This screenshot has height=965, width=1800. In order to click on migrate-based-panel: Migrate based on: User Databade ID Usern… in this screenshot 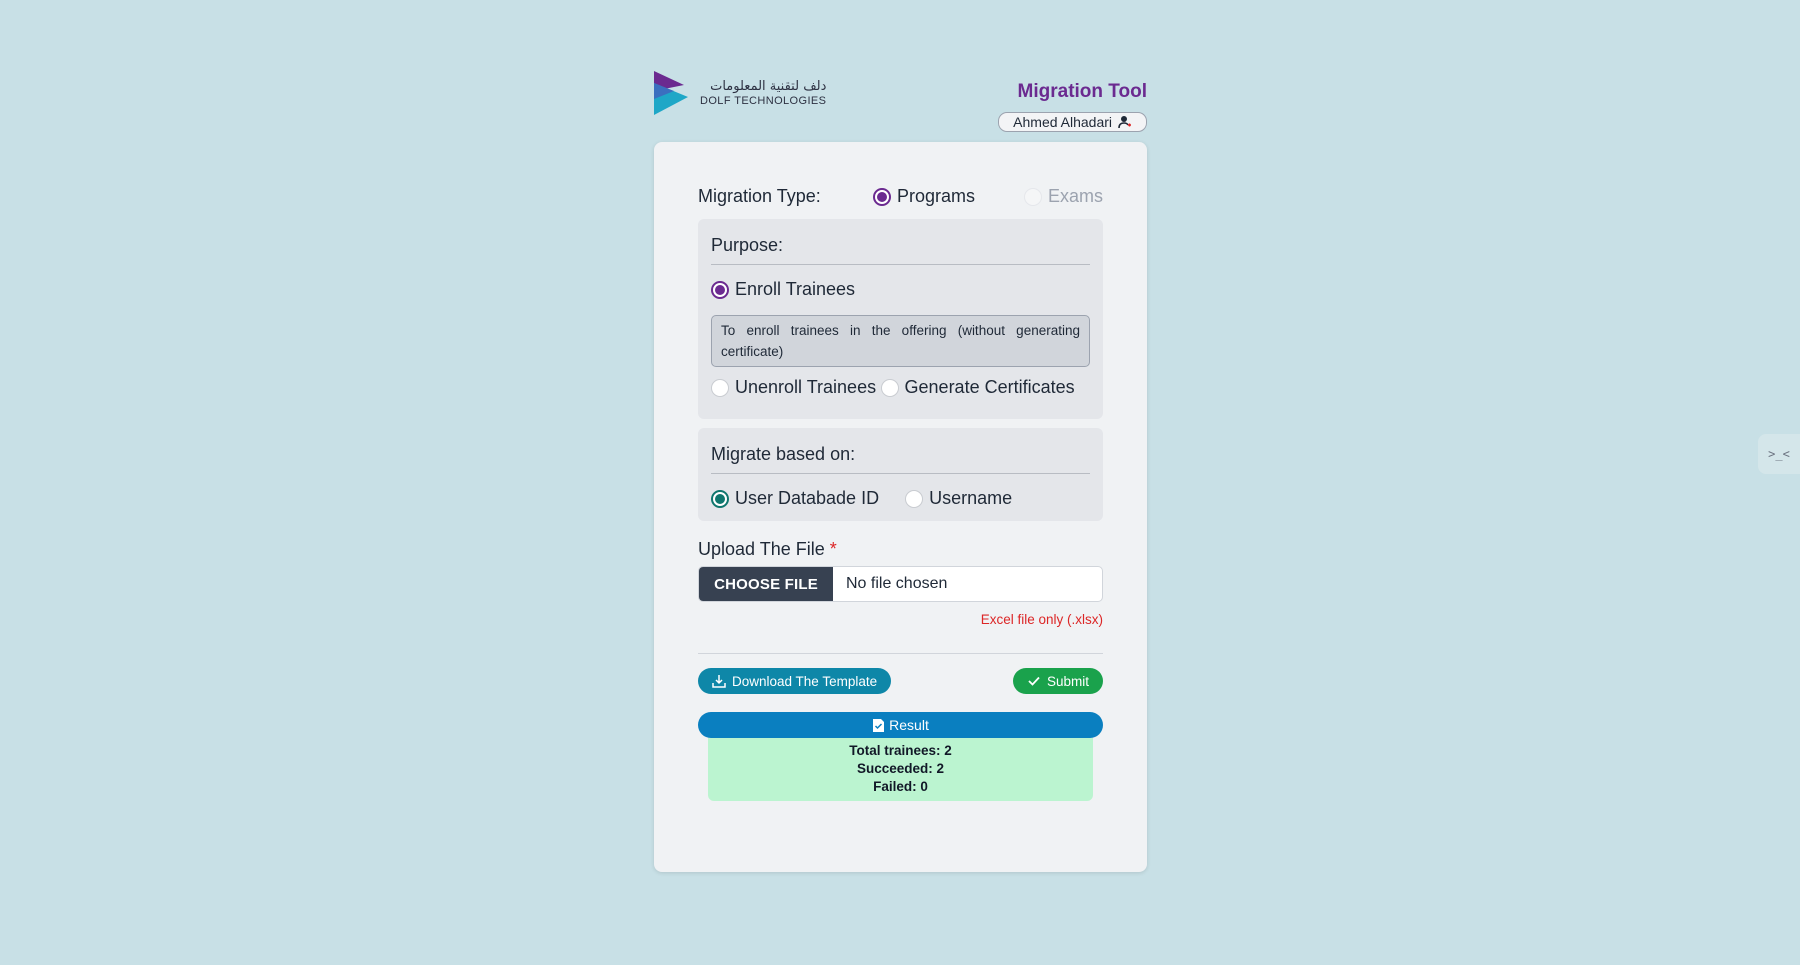, I will do `click(900, 474)`.